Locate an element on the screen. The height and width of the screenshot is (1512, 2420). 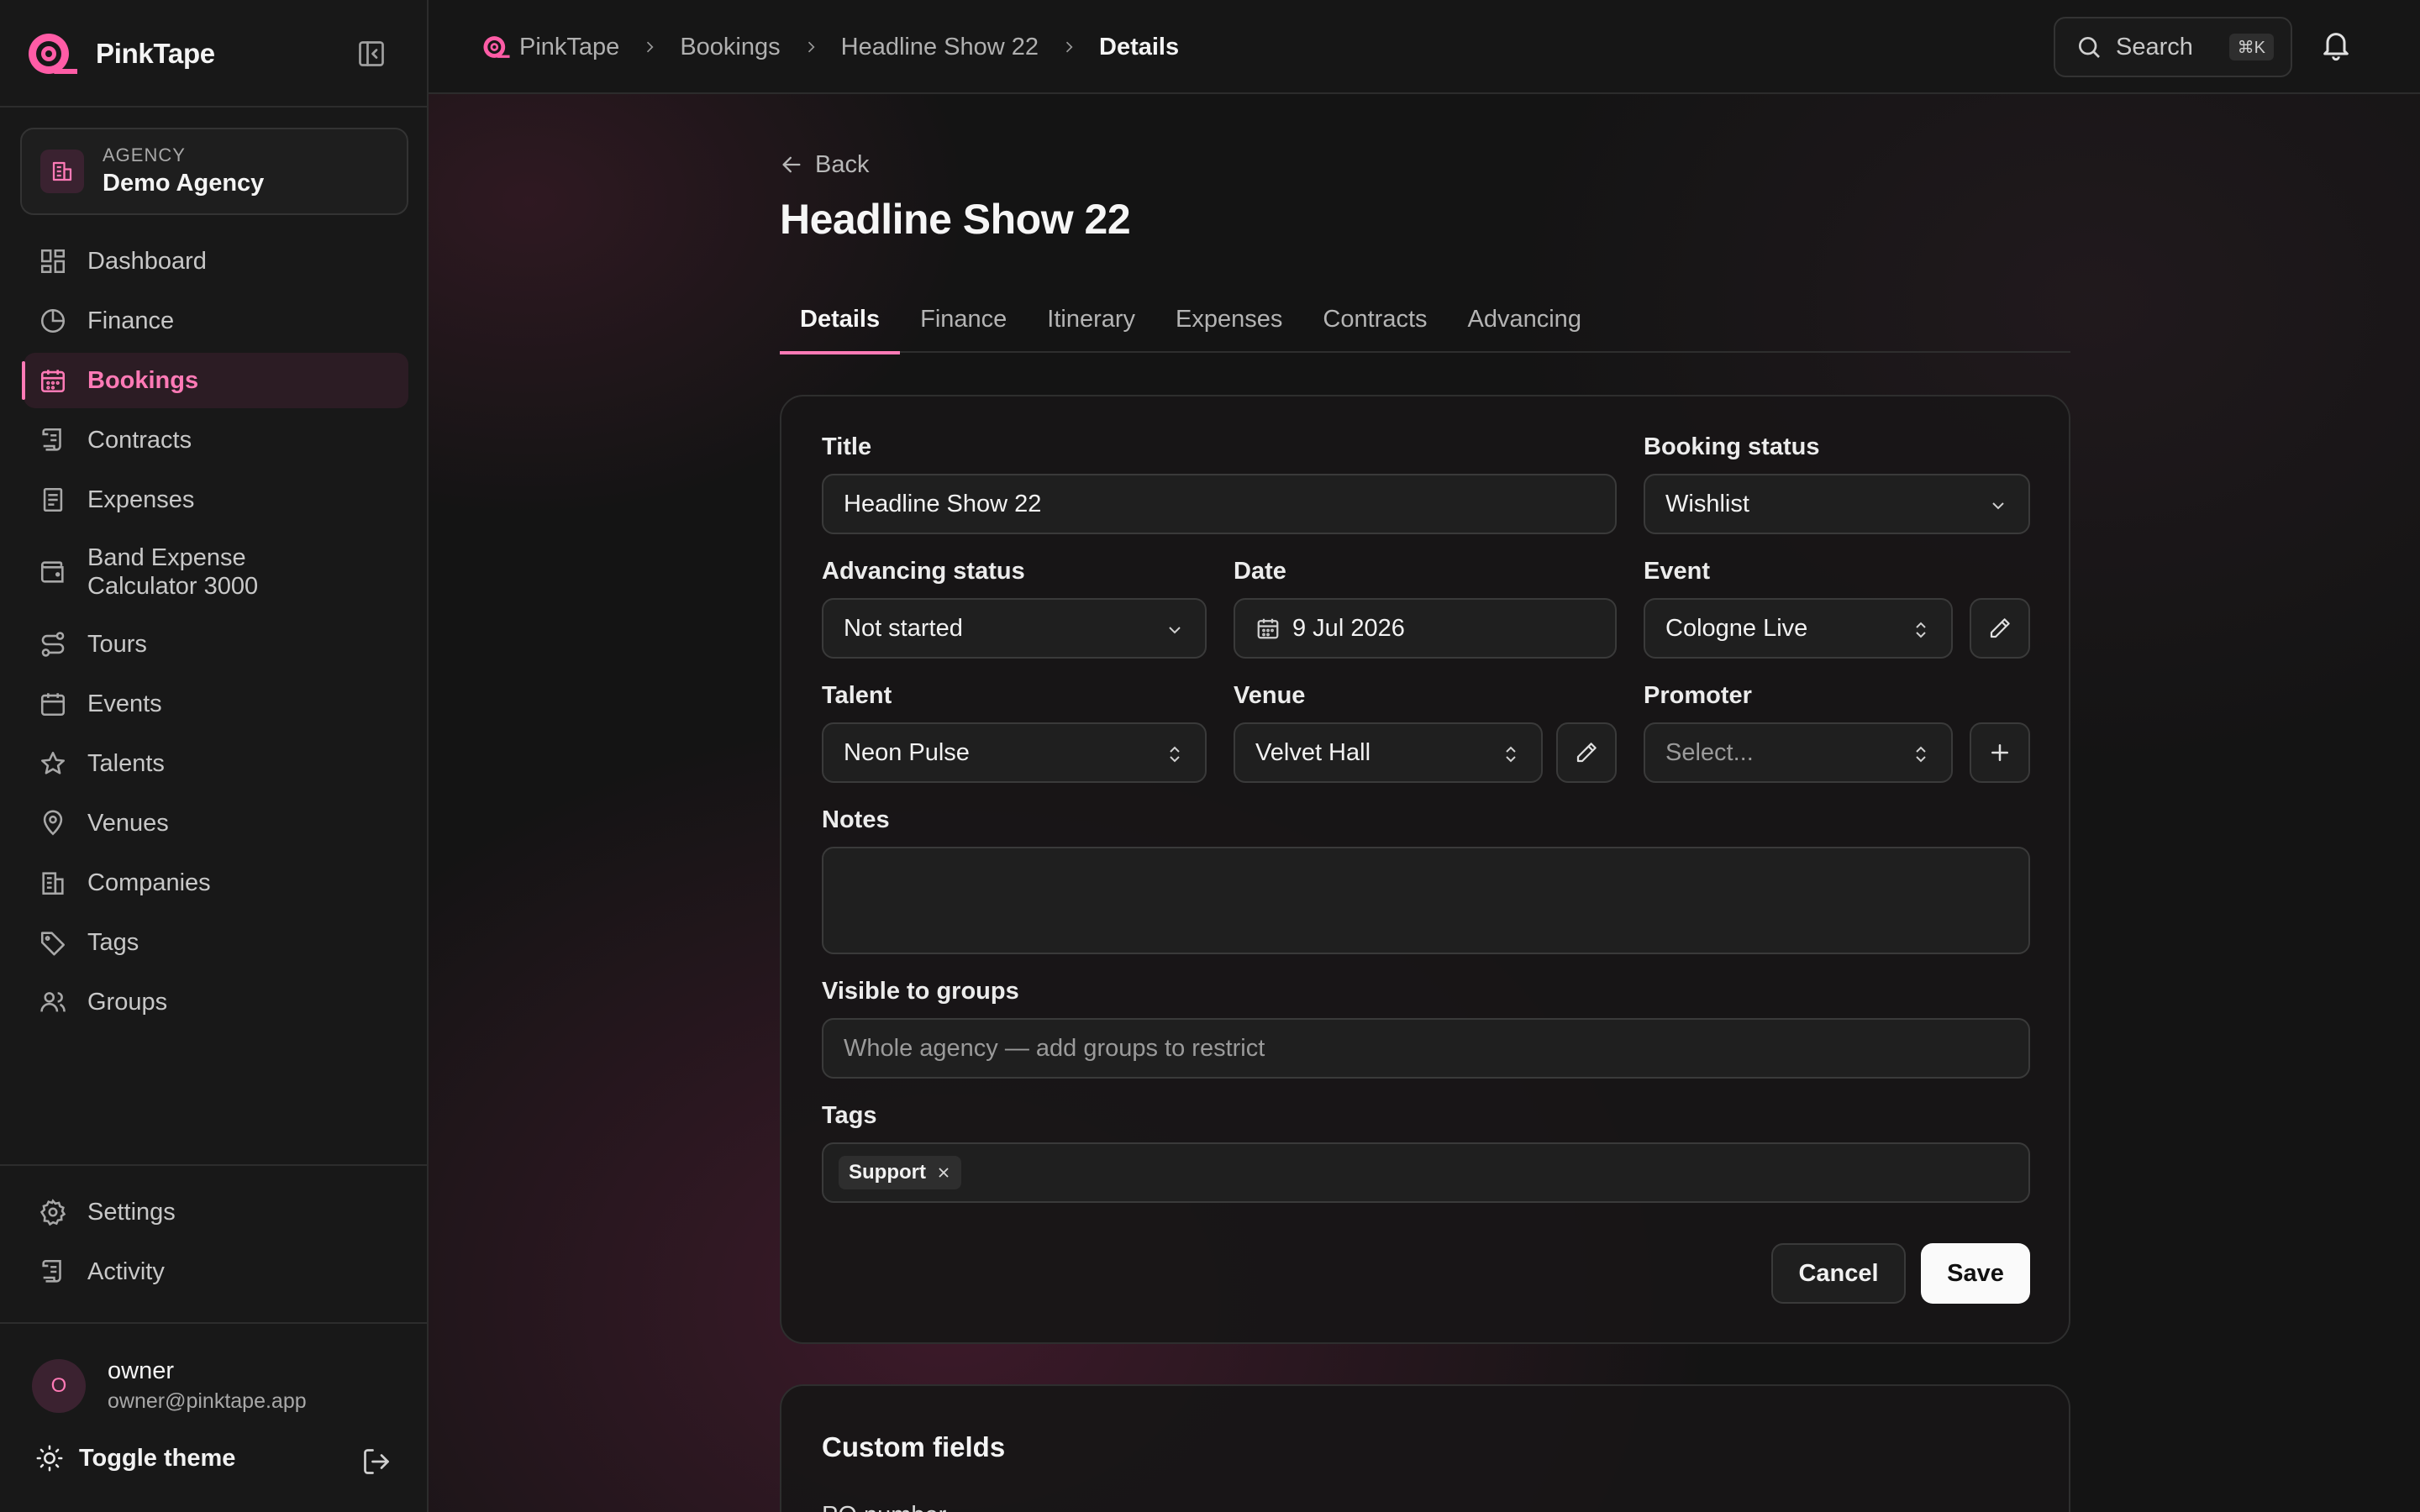
tag-icon is located at coordinates (53, 944).